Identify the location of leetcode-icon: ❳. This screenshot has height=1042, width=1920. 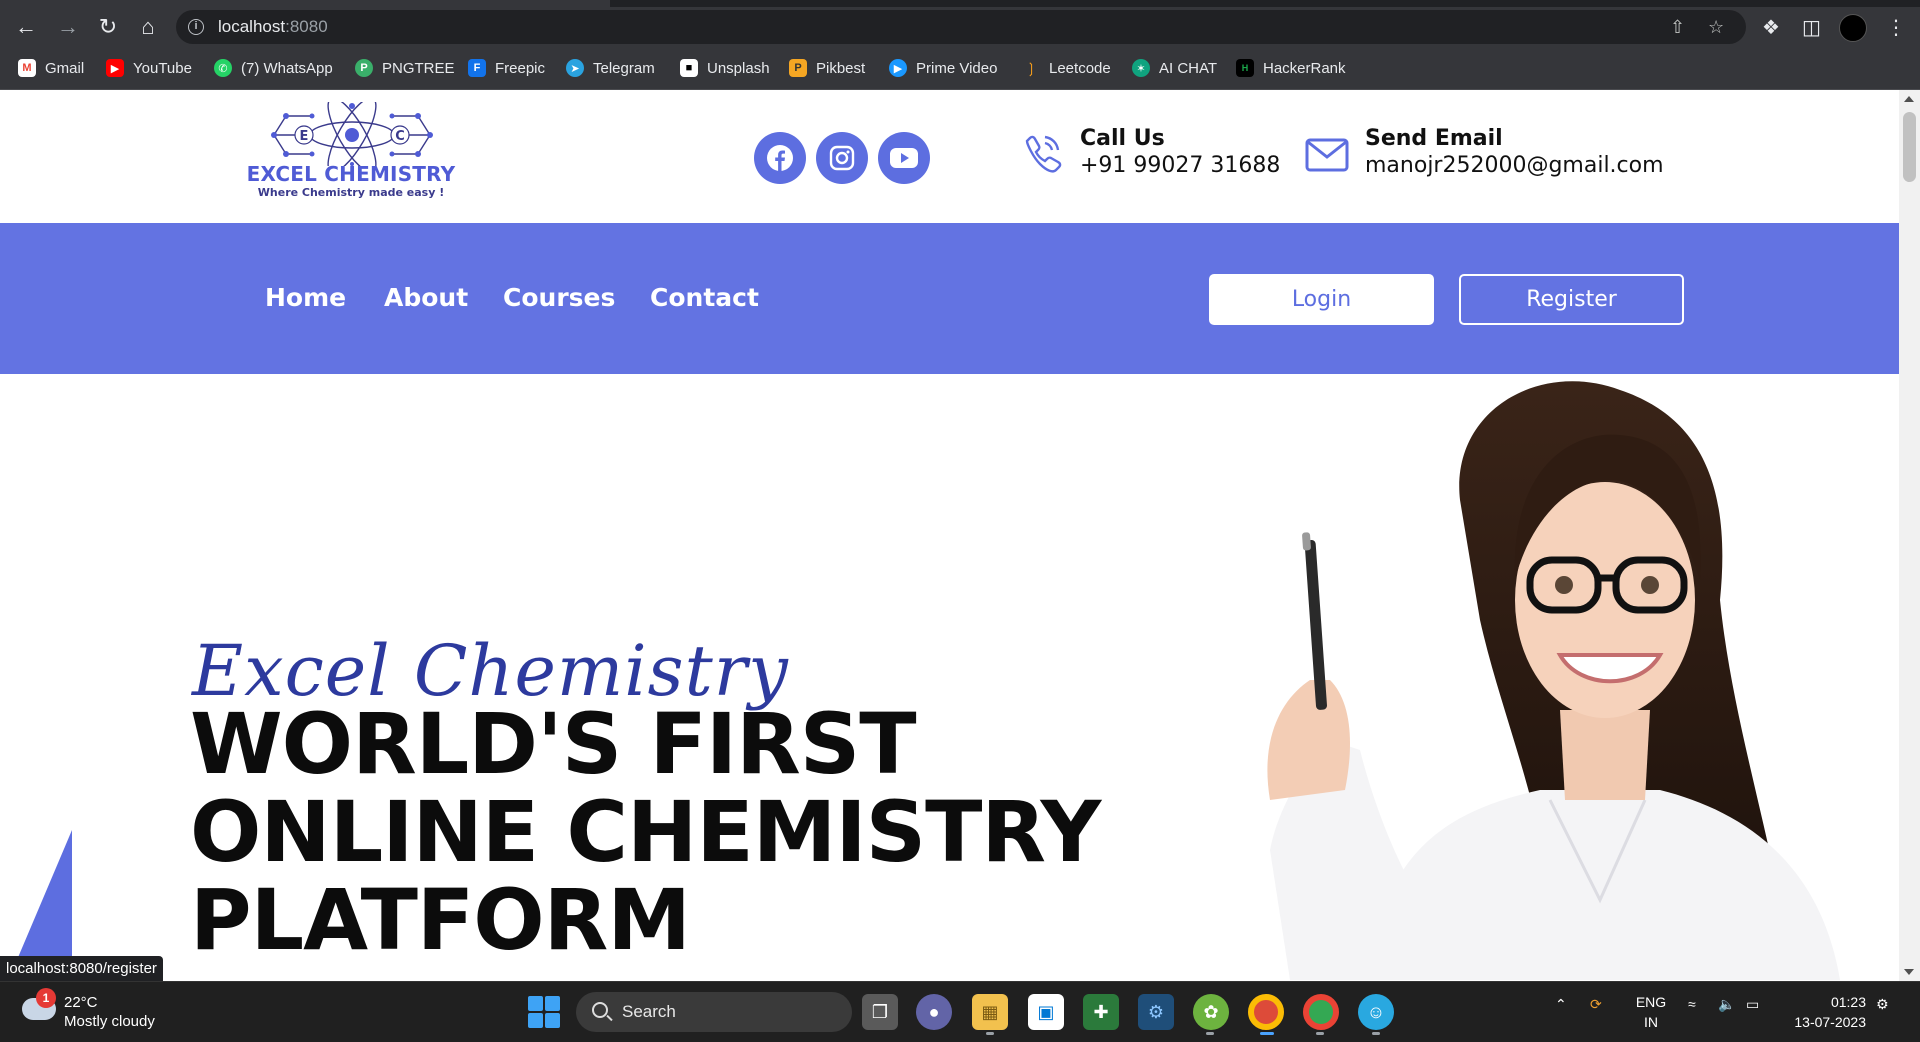
(1031, 67).